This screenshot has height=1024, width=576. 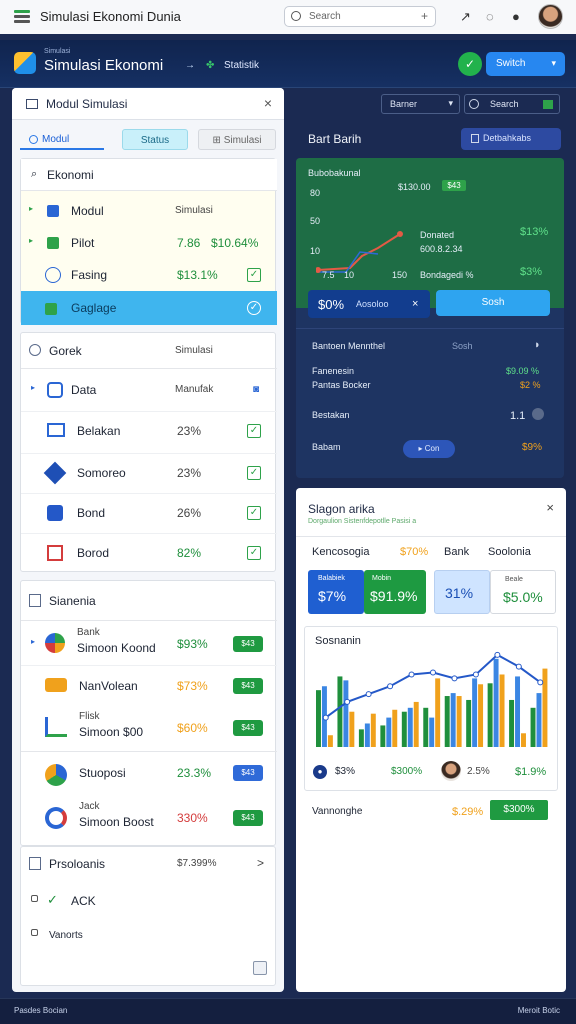 I want to click on status-right: Meroit Botic, so click(x=538, y=1010).